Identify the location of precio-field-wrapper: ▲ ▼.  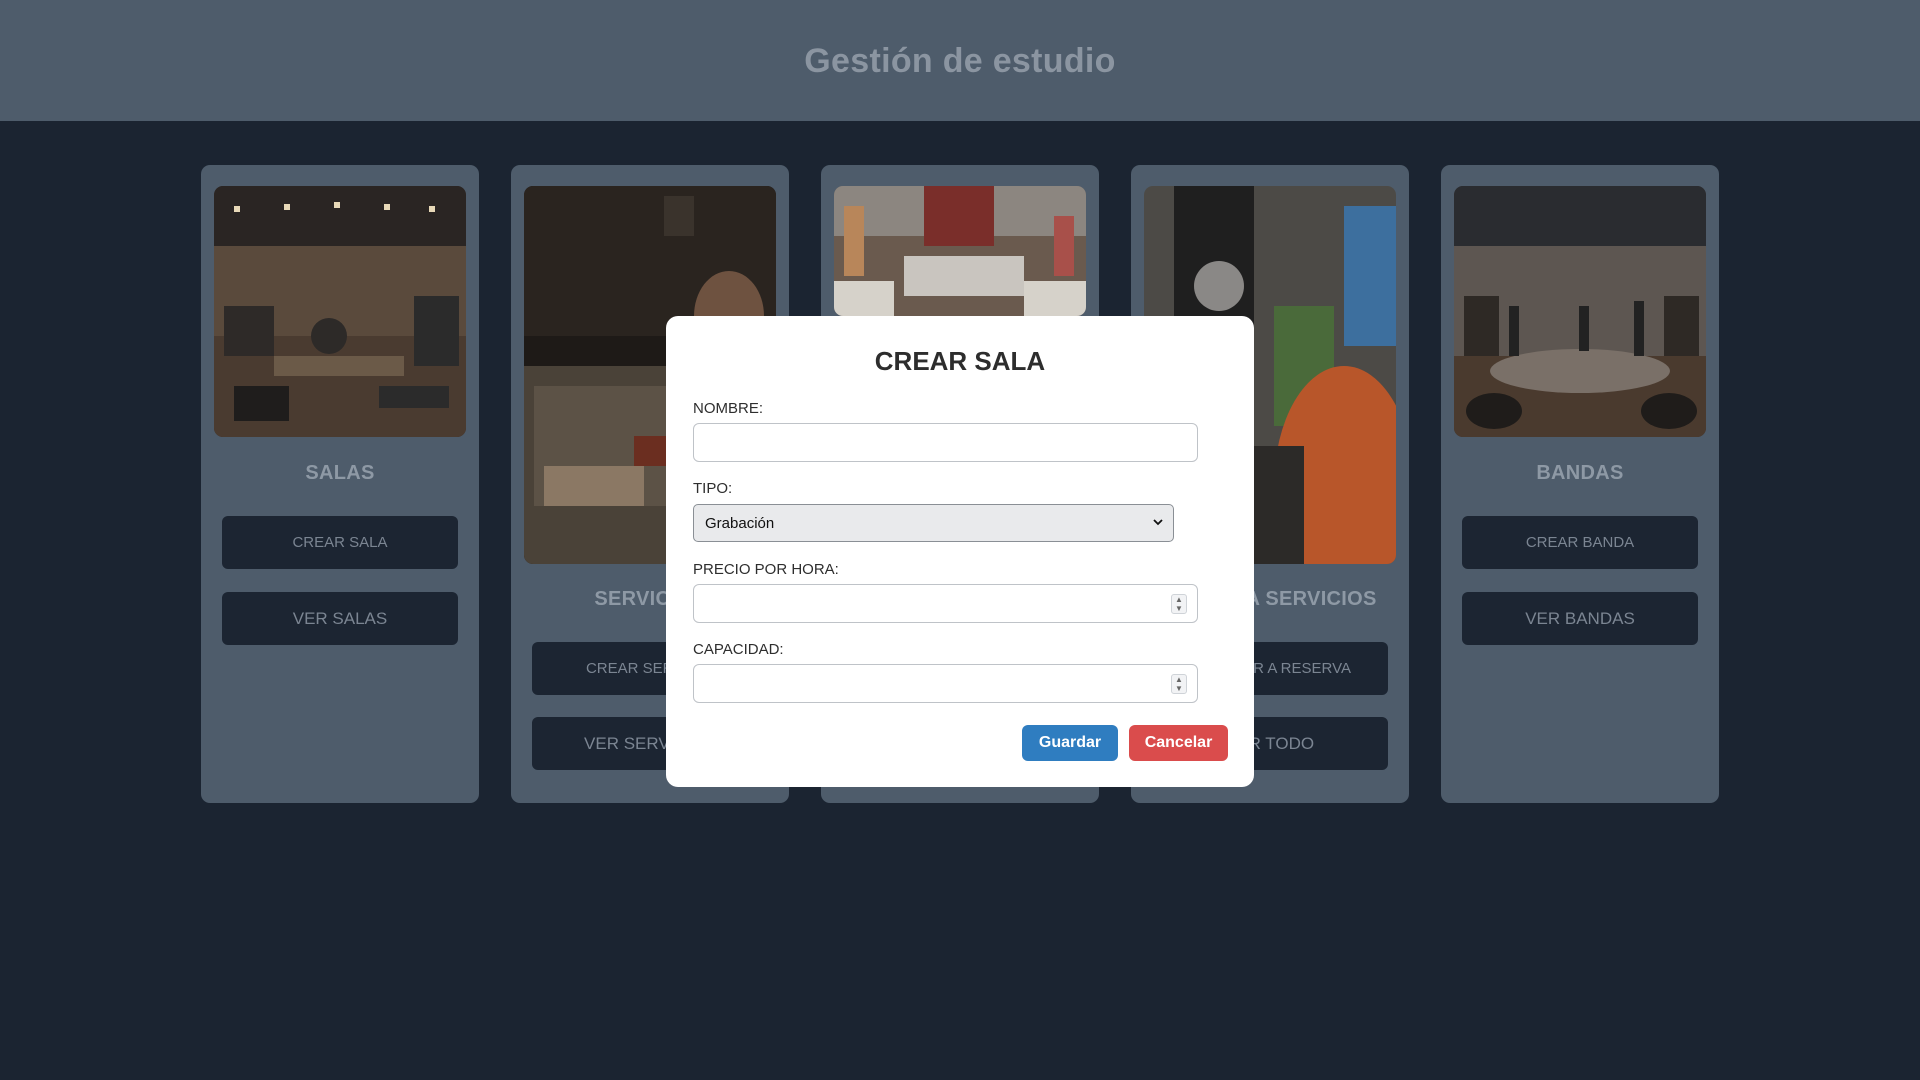
(945, 603).